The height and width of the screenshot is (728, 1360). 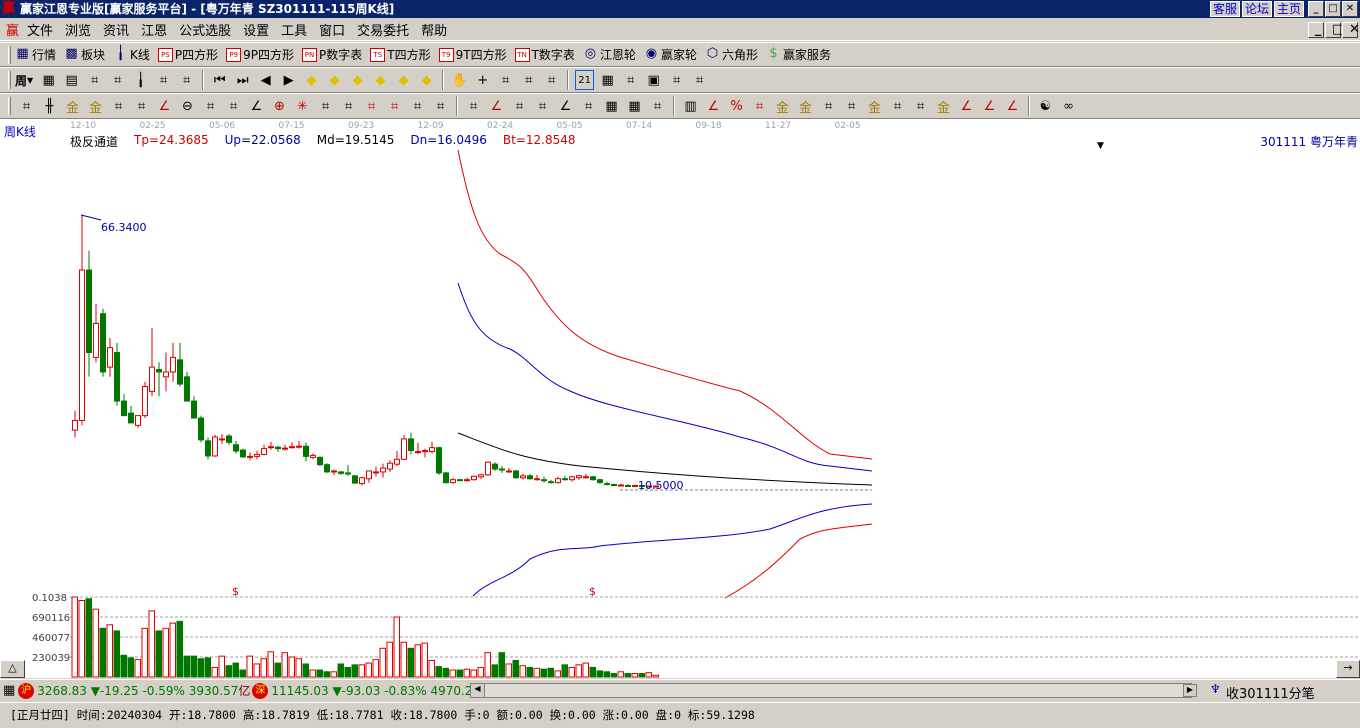 What do you see at coordinates (256, 29) in the screenshot?
I see `menu-settings: 设置` at bounding box center [256, 29].